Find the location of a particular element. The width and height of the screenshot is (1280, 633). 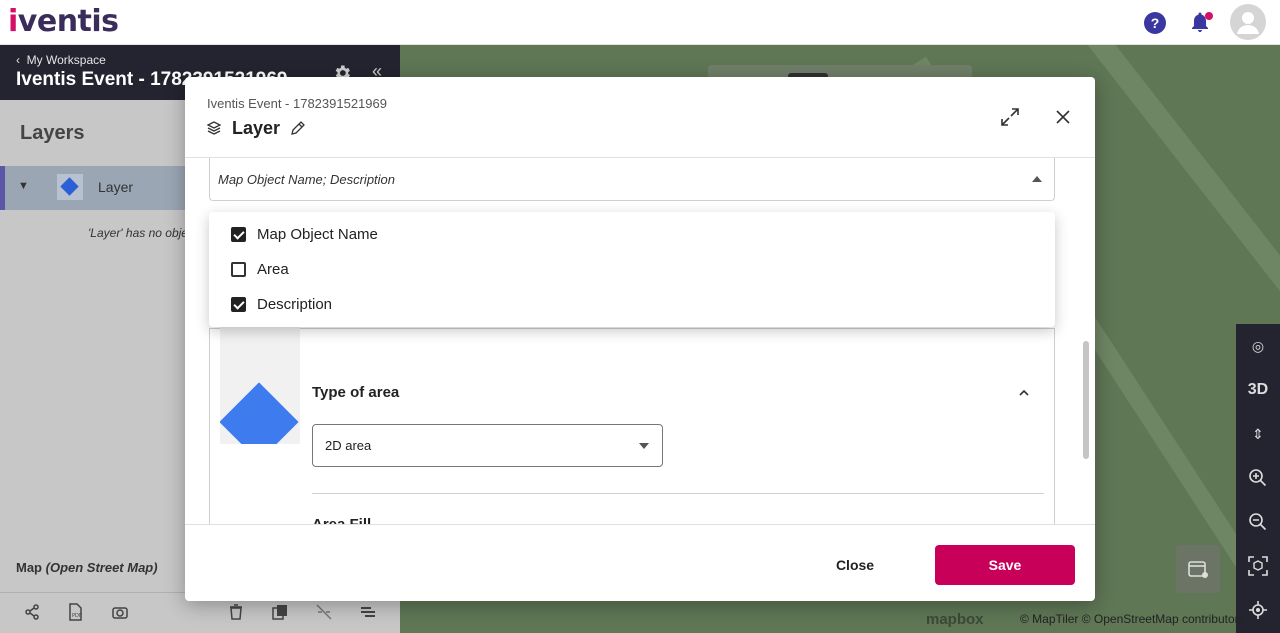

map-controls: ◎ 3D ⇕ is located at coordinates (1258, 478).